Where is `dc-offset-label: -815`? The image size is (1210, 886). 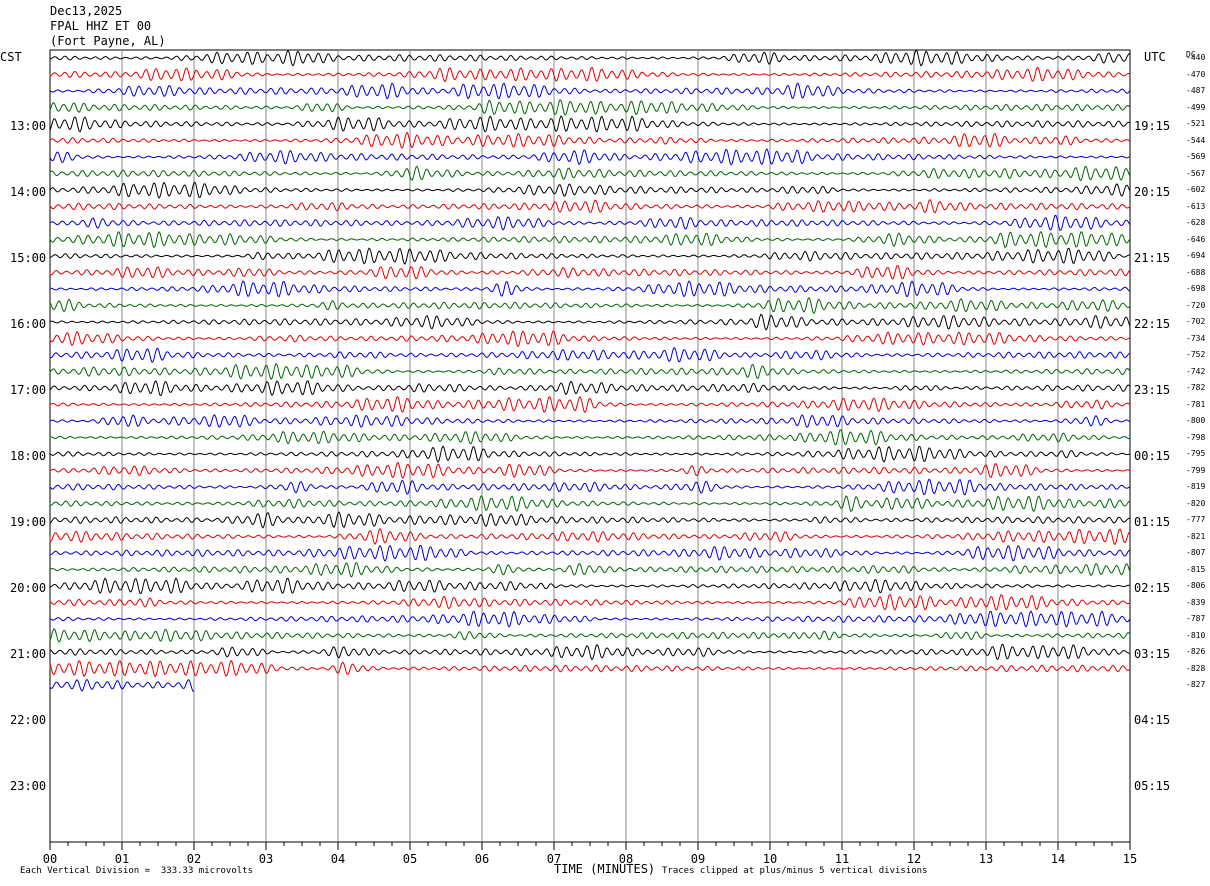 dc-offset-label: -815 is located at coordinates (1196, 569).